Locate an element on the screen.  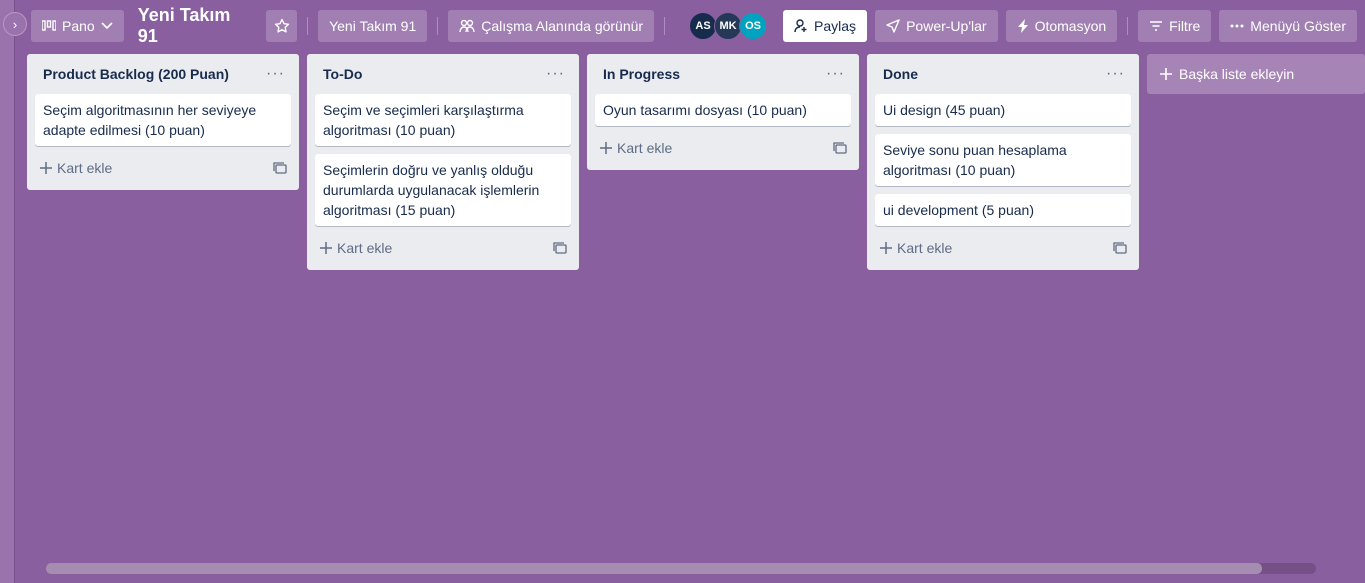
board-members: AS MK OS is located at coordinates (728, 26).